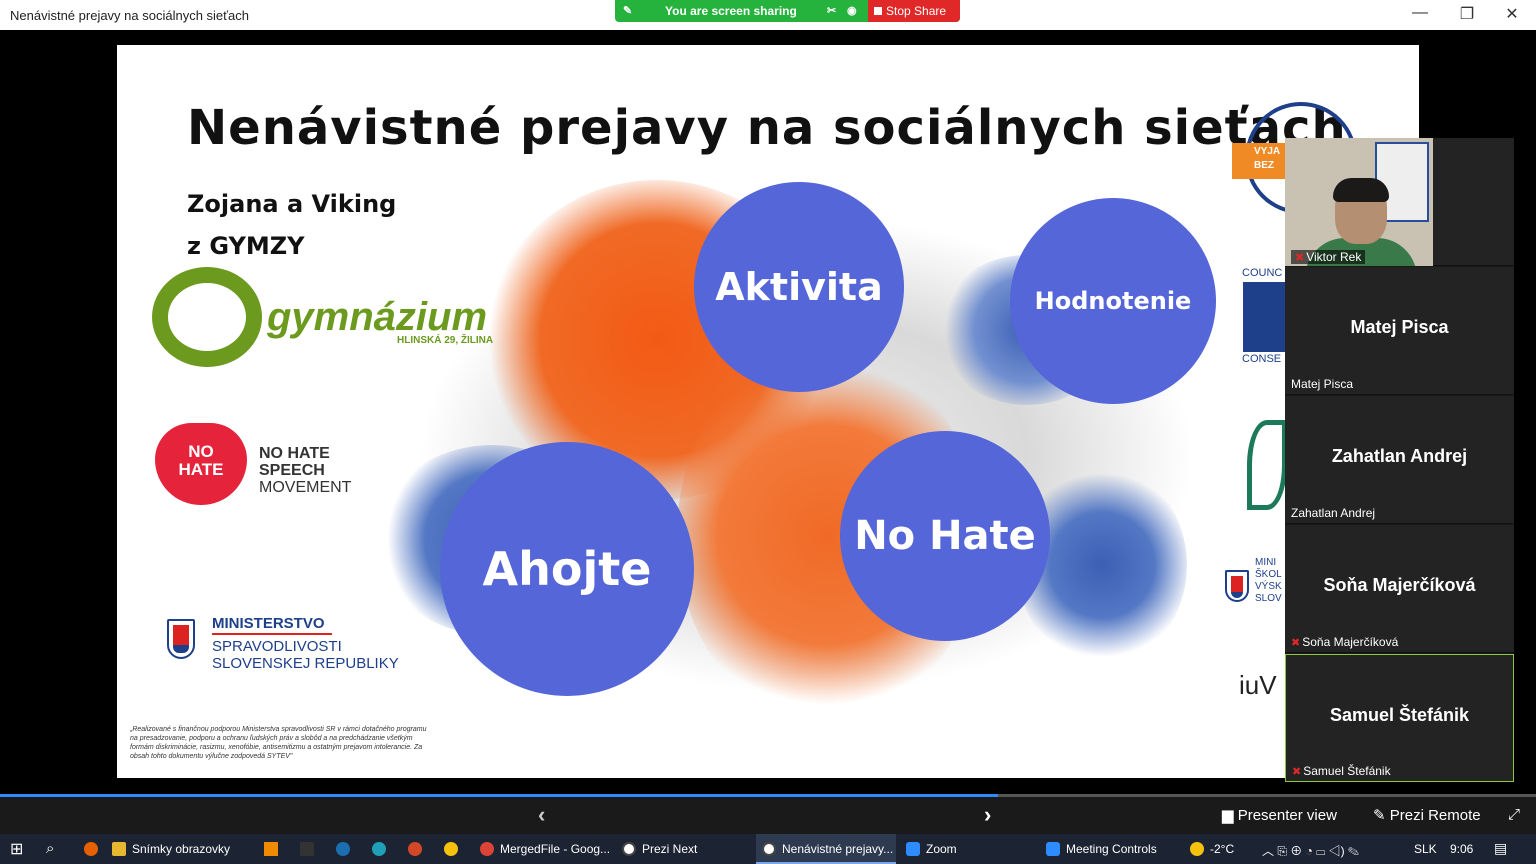 Image resolution: width=1536 pixels, height=864 pixels. I want to click on weather-temperature: -2°C, so click(1222, 849).